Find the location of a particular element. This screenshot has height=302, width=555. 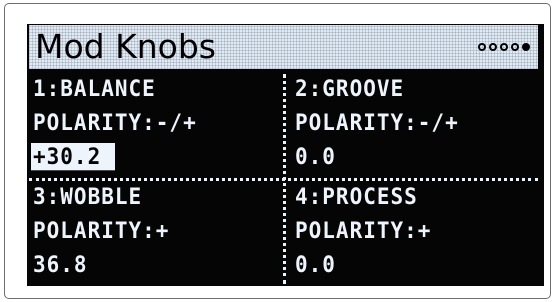

vertical-divider is located at coordinates (284, 179).